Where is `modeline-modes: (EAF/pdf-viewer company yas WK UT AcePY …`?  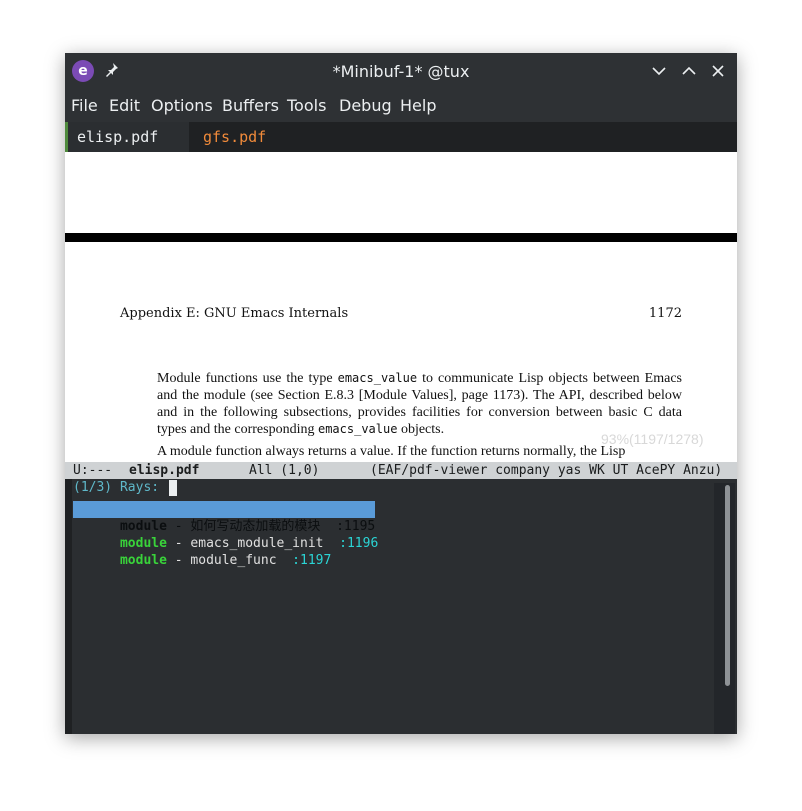
modeline-modes: (EAF/pdf-viewer company yas WK UT AcePY … is located at coordinates (546, 470).